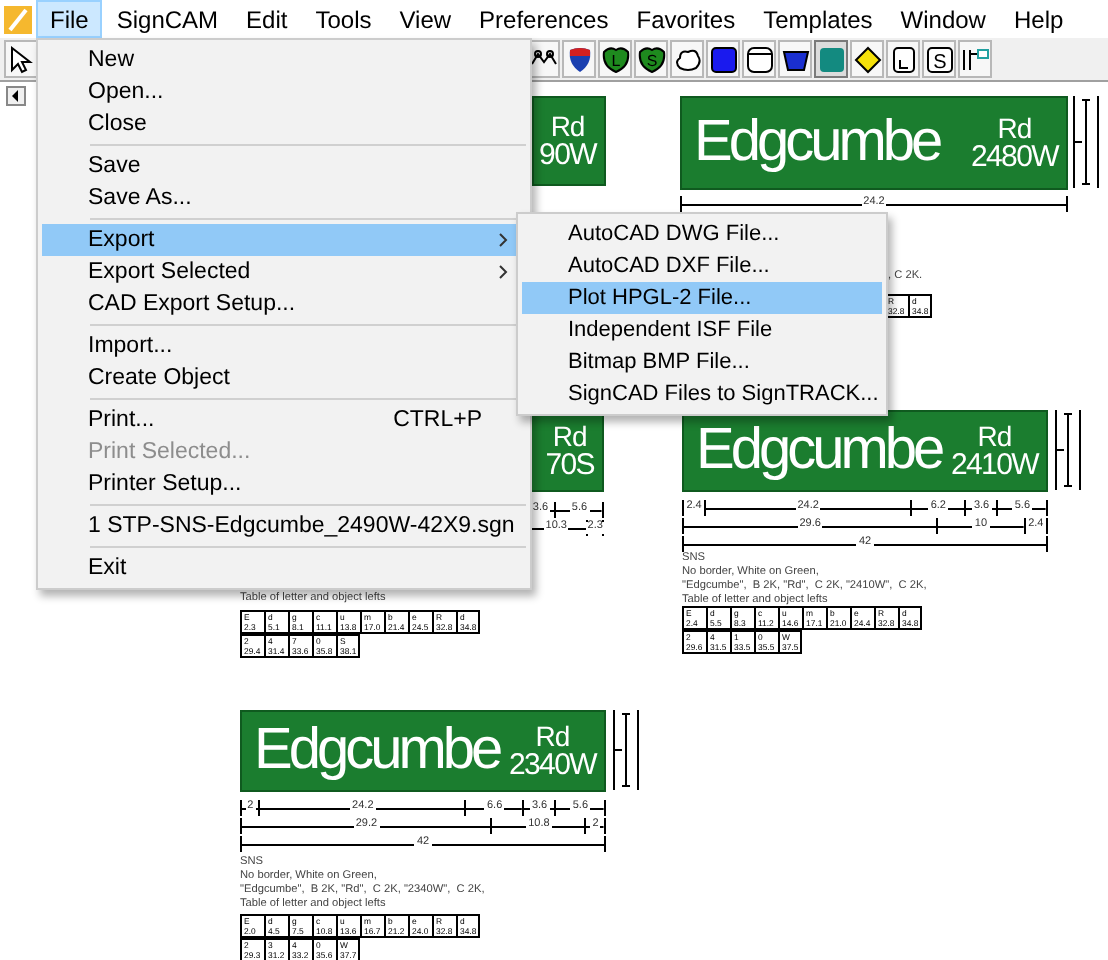 This screenshot has width=1108, height=960. I want to click on shield-icon, so click(579, 59).